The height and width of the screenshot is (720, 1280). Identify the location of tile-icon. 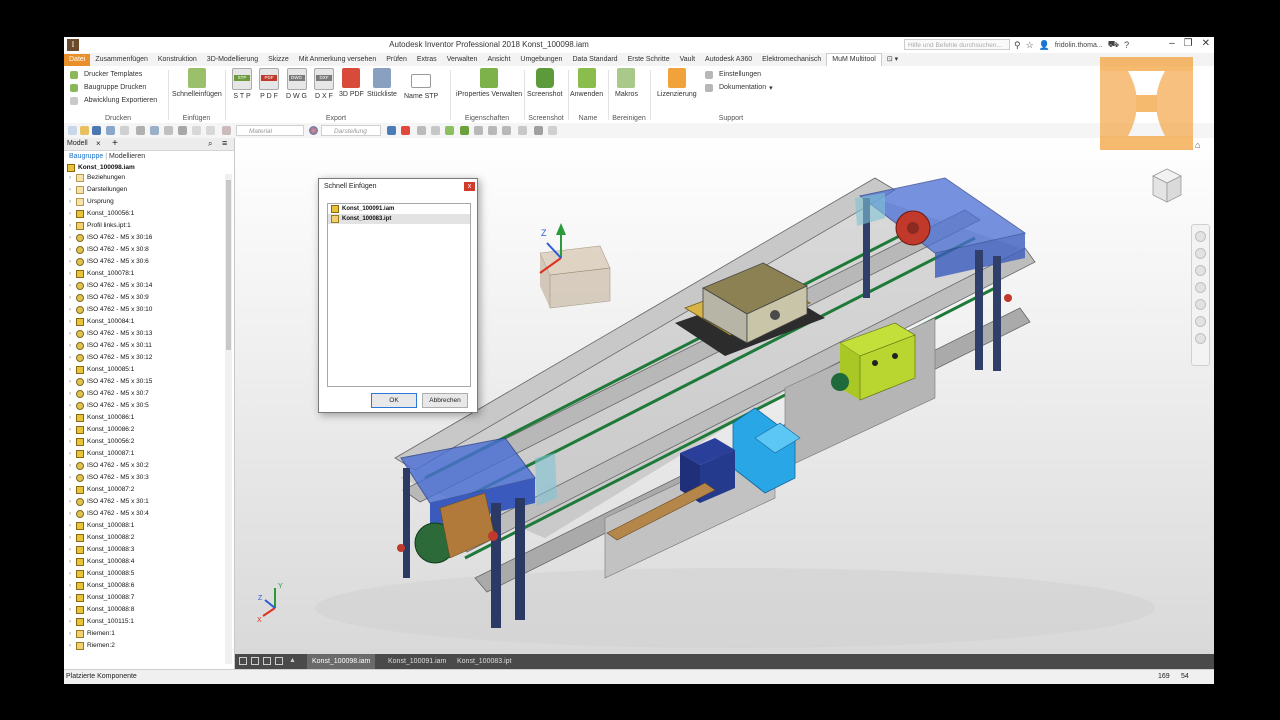
(255, 661).